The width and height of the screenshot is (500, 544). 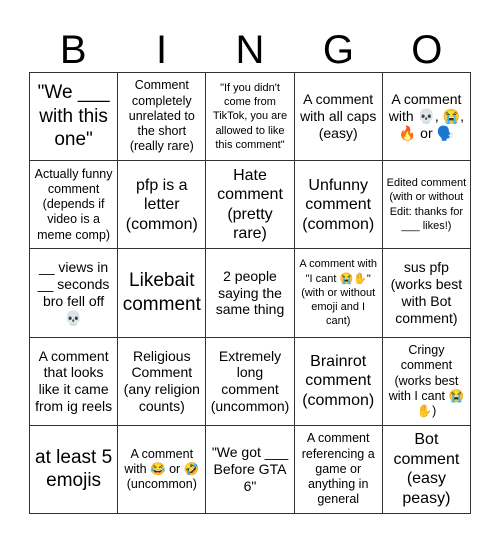 I want to click on bingo-cell: Religious Comment (any religion counts), so click(x=162, y=381).